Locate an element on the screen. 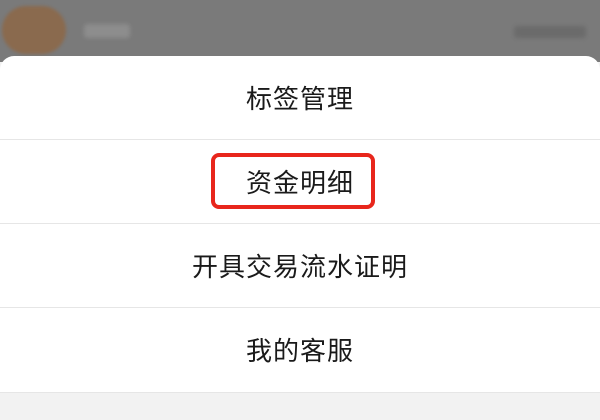 The height and width of the screenshot is (420, 600). blurred-header-right-text is located at coordinates (550, 32).